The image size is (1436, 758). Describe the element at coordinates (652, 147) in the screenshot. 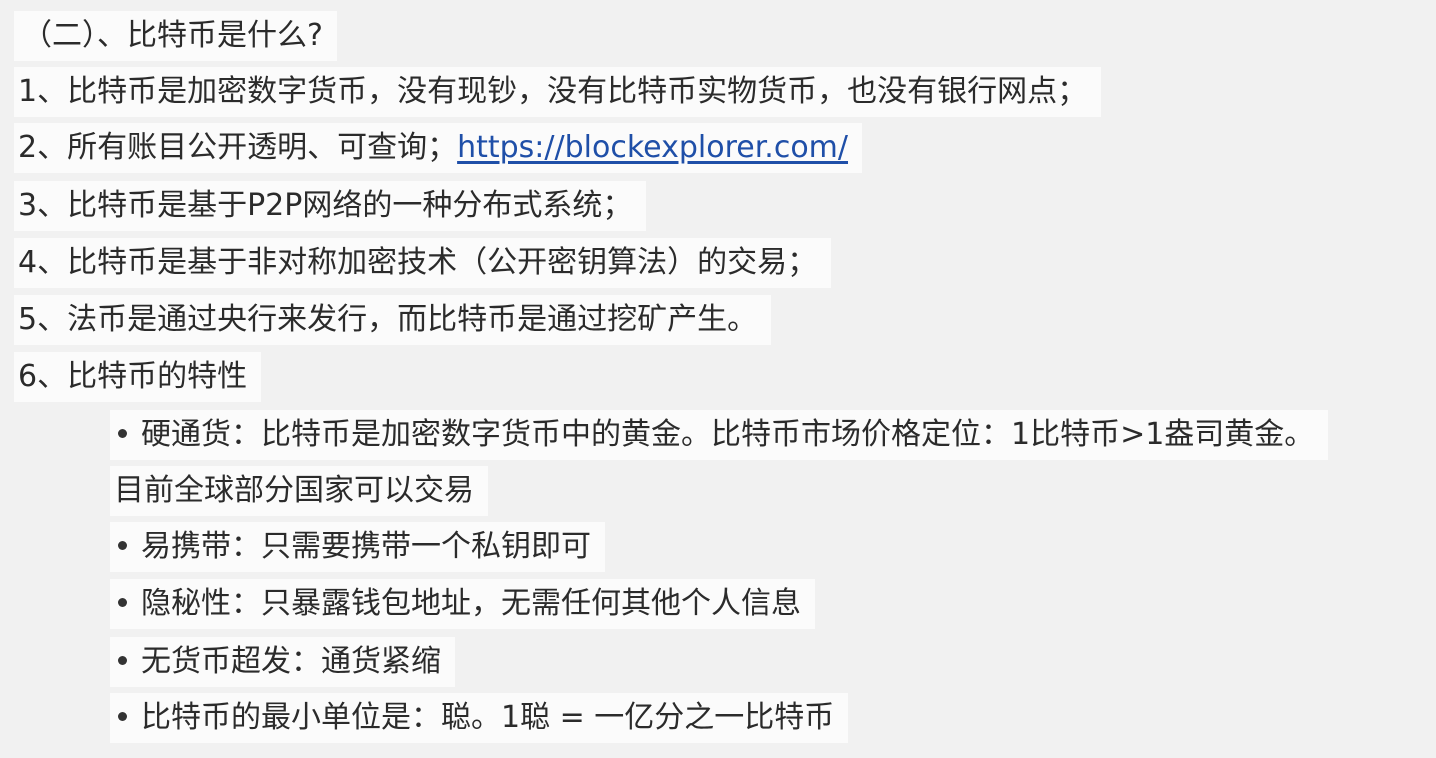

I see `blockexplorer-link: https://blockexplorer.com/` at that location.